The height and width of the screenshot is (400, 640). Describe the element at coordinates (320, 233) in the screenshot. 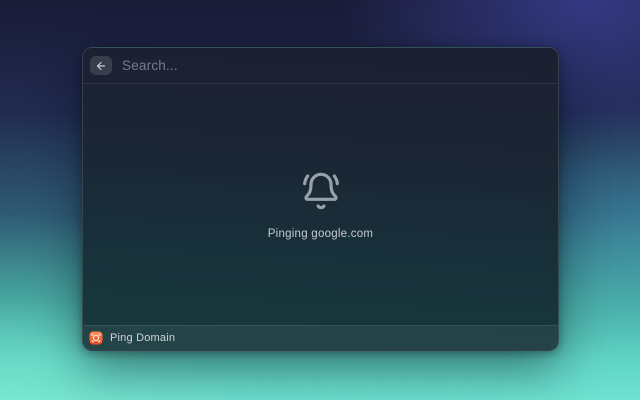

I see `status-message: Pinging google.com` at that location.